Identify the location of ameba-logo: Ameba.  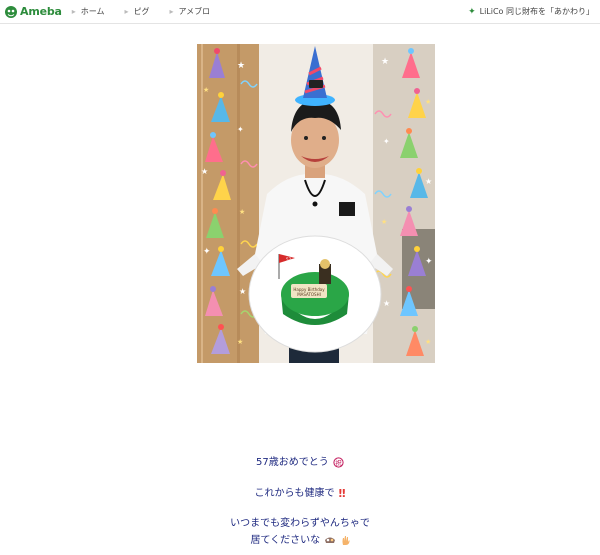
(33, 12).